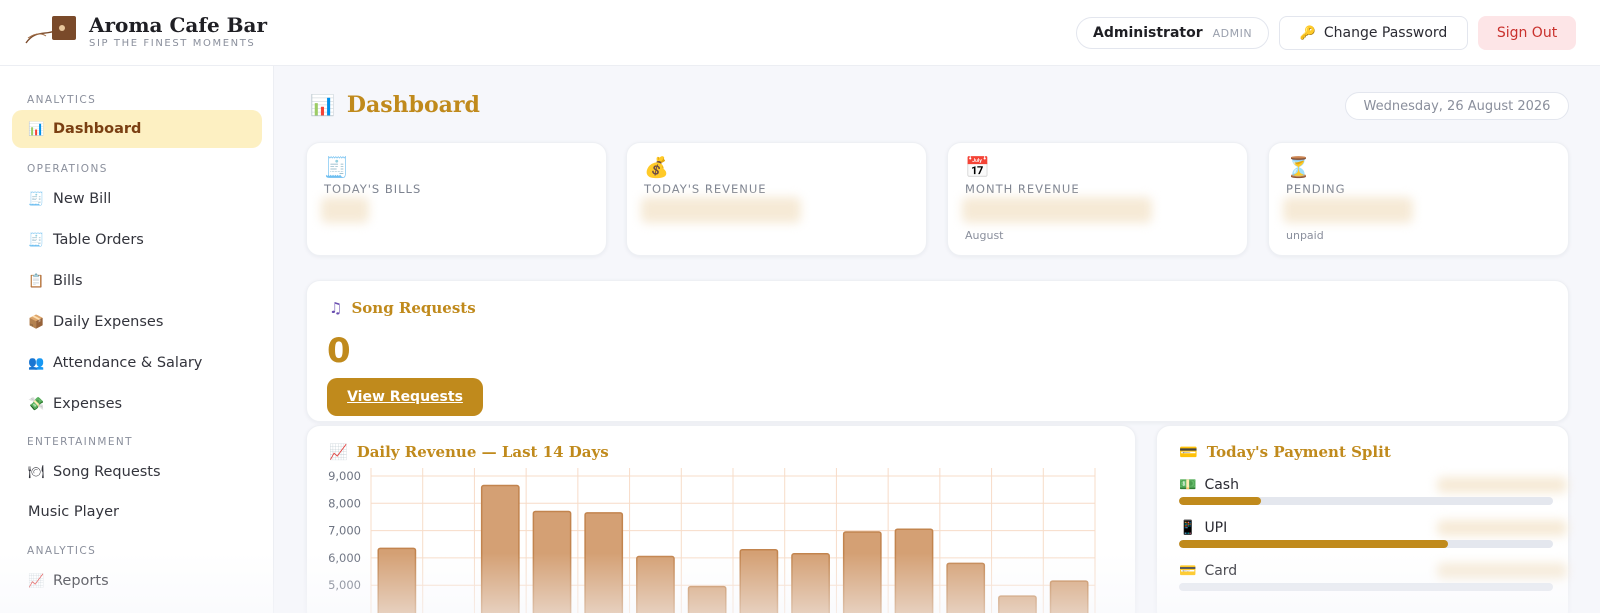 Image resolution: width=1600 pixels, height=613 pixels. I want to click on music-note-icon: ♫, so click(336, 308).